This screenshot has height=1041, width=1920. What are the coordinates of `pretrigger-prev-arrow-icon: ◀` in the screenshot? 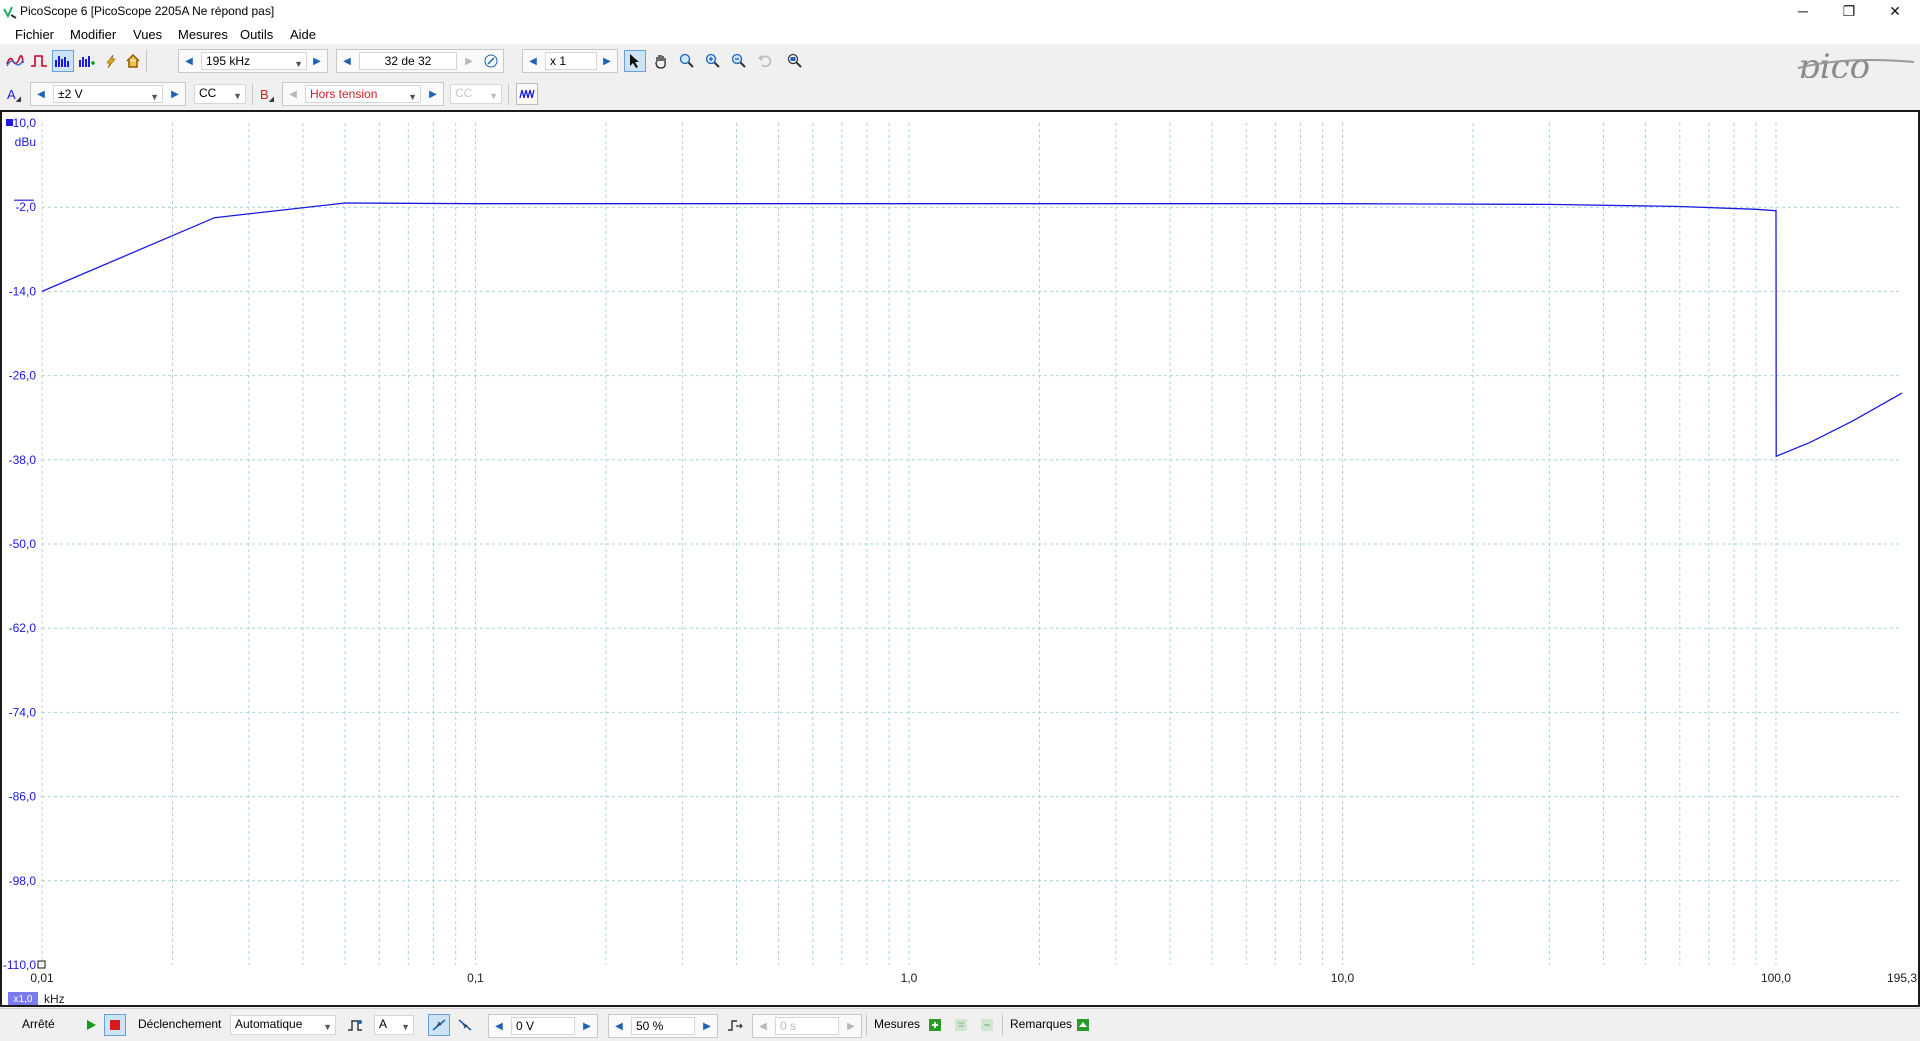 It's located at (619, 1026).